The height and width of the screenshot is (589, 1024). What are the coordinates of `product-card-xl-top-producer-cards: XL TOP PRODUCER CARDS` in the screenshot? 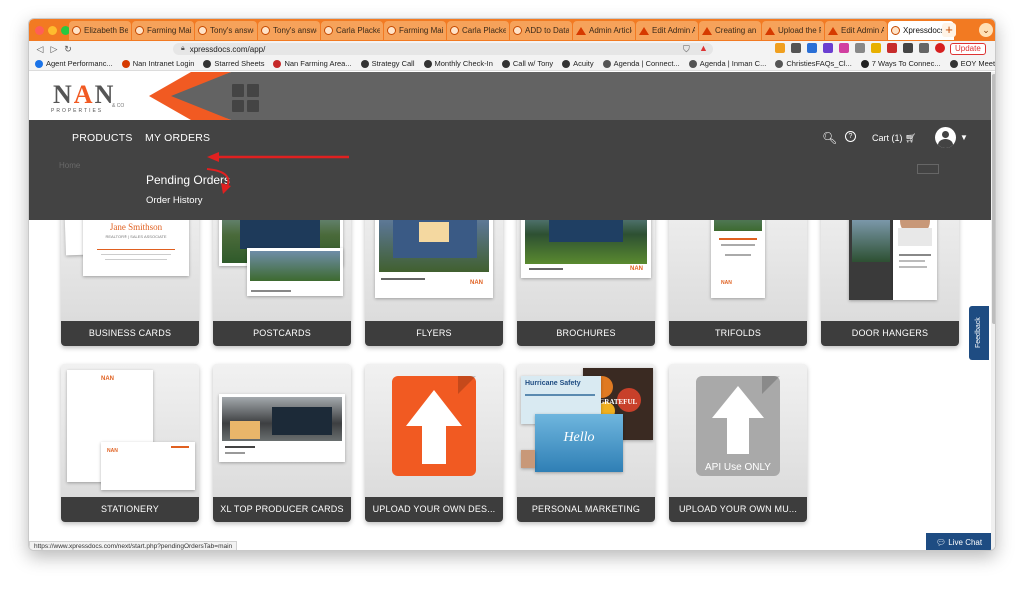 It's located at (282, 443).